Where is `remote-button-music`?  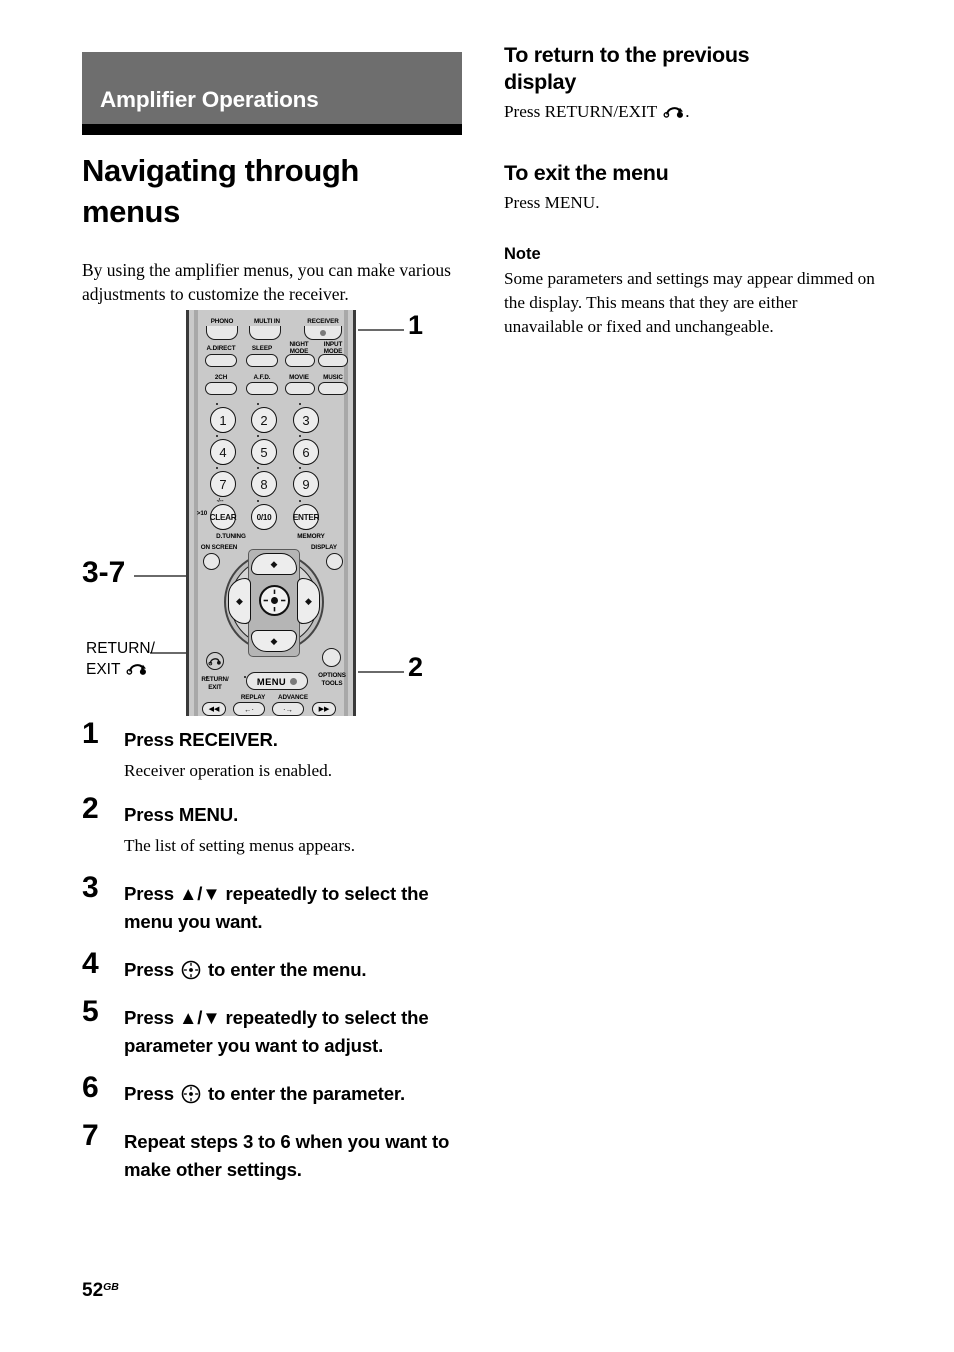 remote-button-music is located at coordinates (333, 388).